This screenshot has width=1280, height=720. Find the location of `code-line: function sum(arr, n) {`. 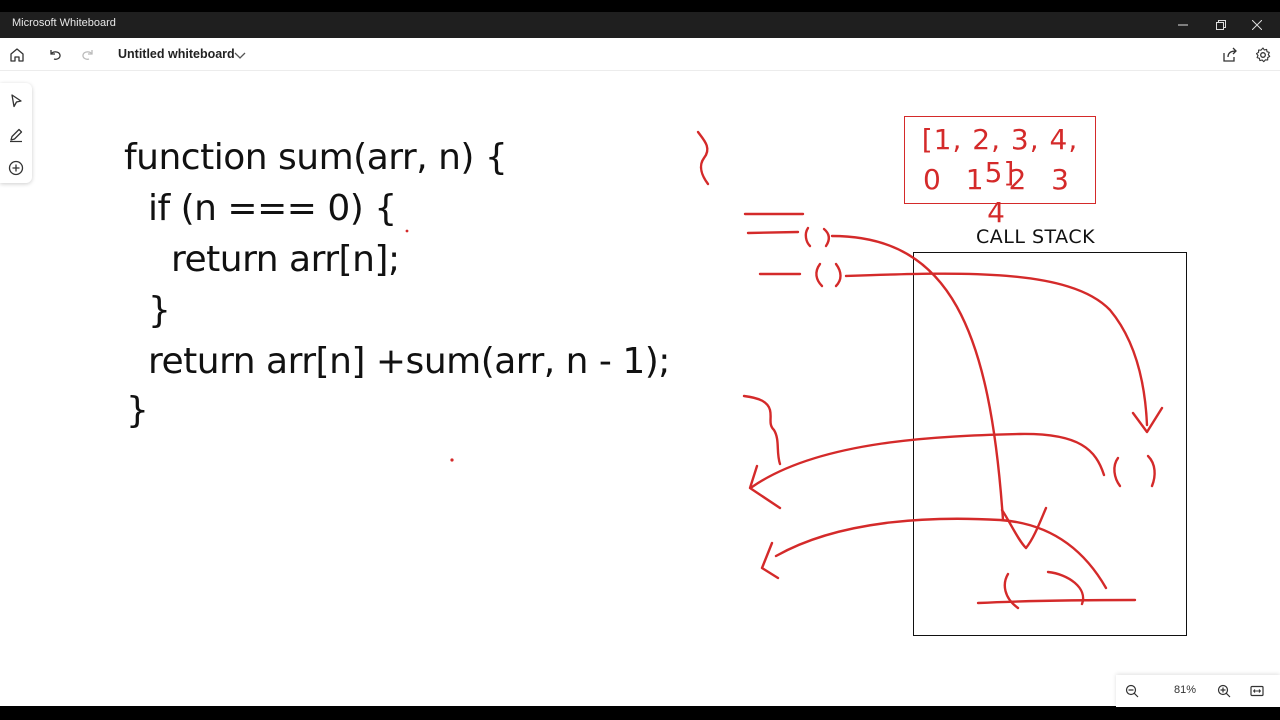

code-line: function sum(arr, n) { is located at coordinates (316, 157).